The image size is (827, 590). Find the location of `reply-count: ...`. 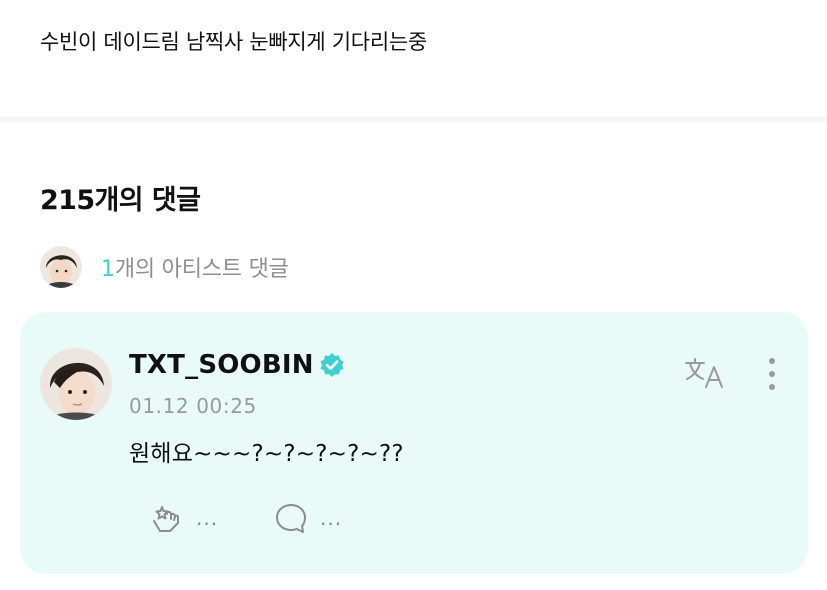

reply-count: ... is located at coordinates (331, 518).